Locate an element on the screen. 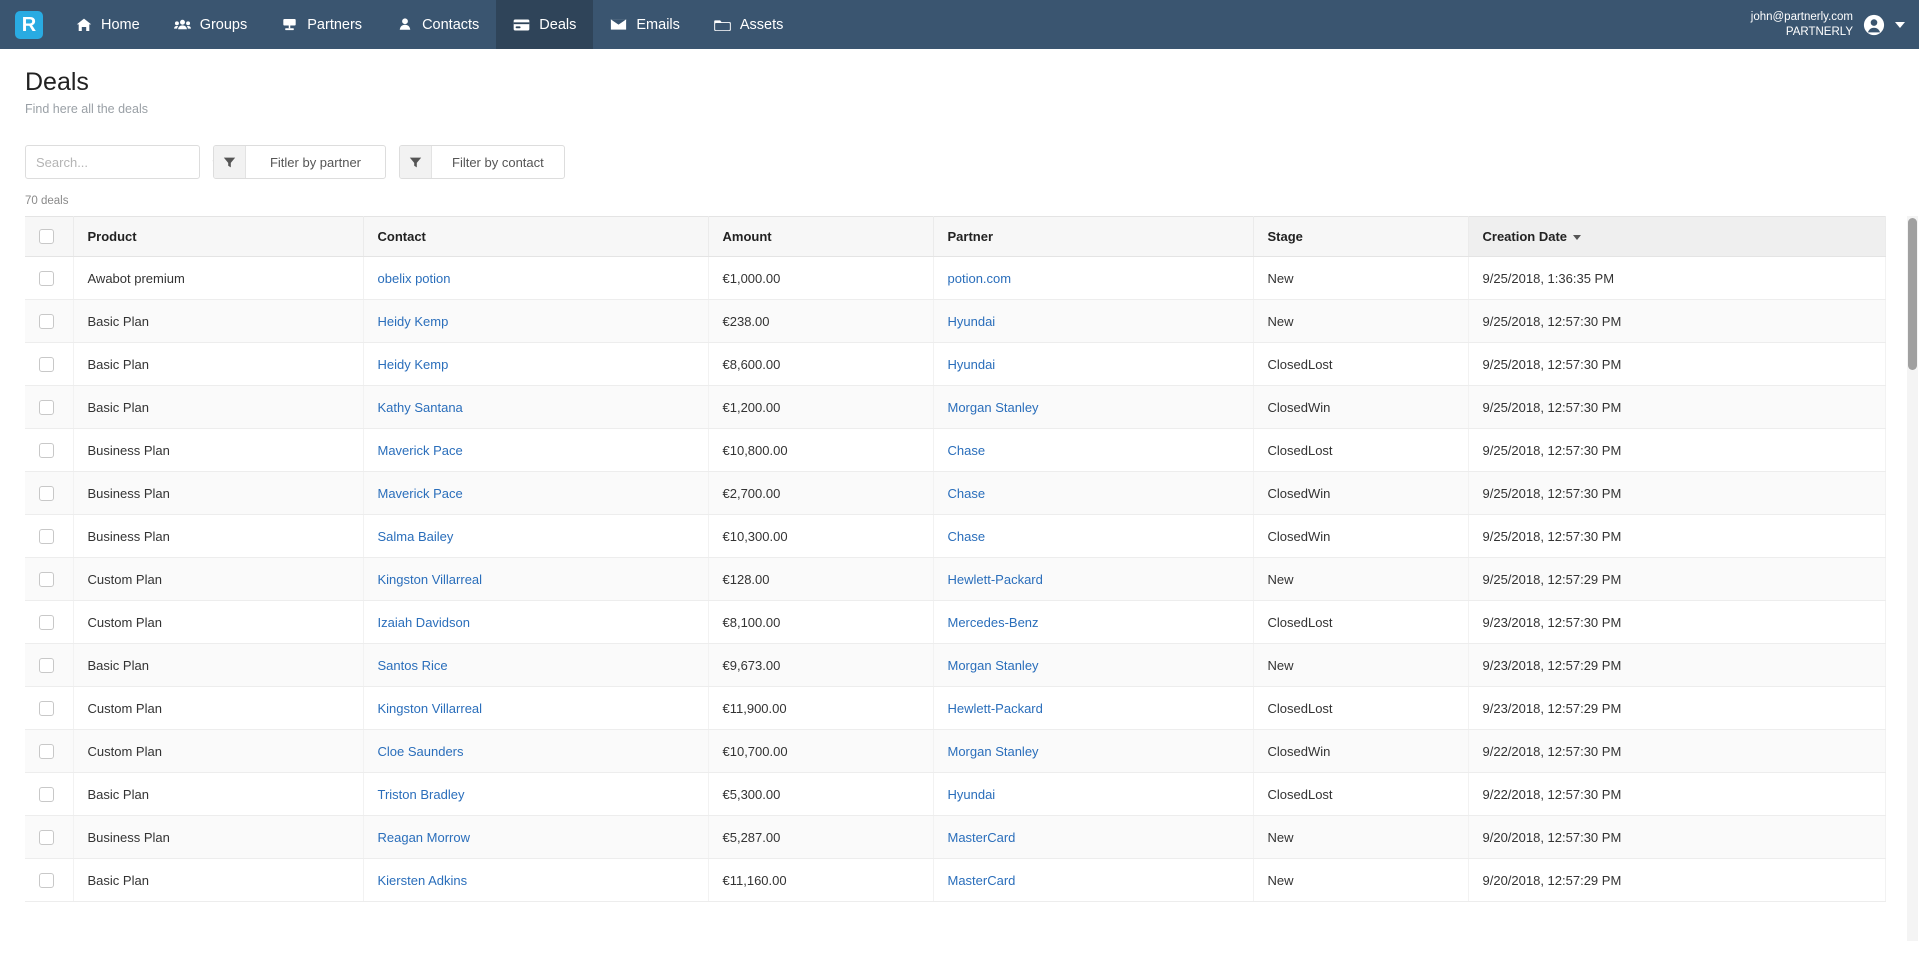  contact-link: Cloe Saunders is located at coordinates (421, 751).